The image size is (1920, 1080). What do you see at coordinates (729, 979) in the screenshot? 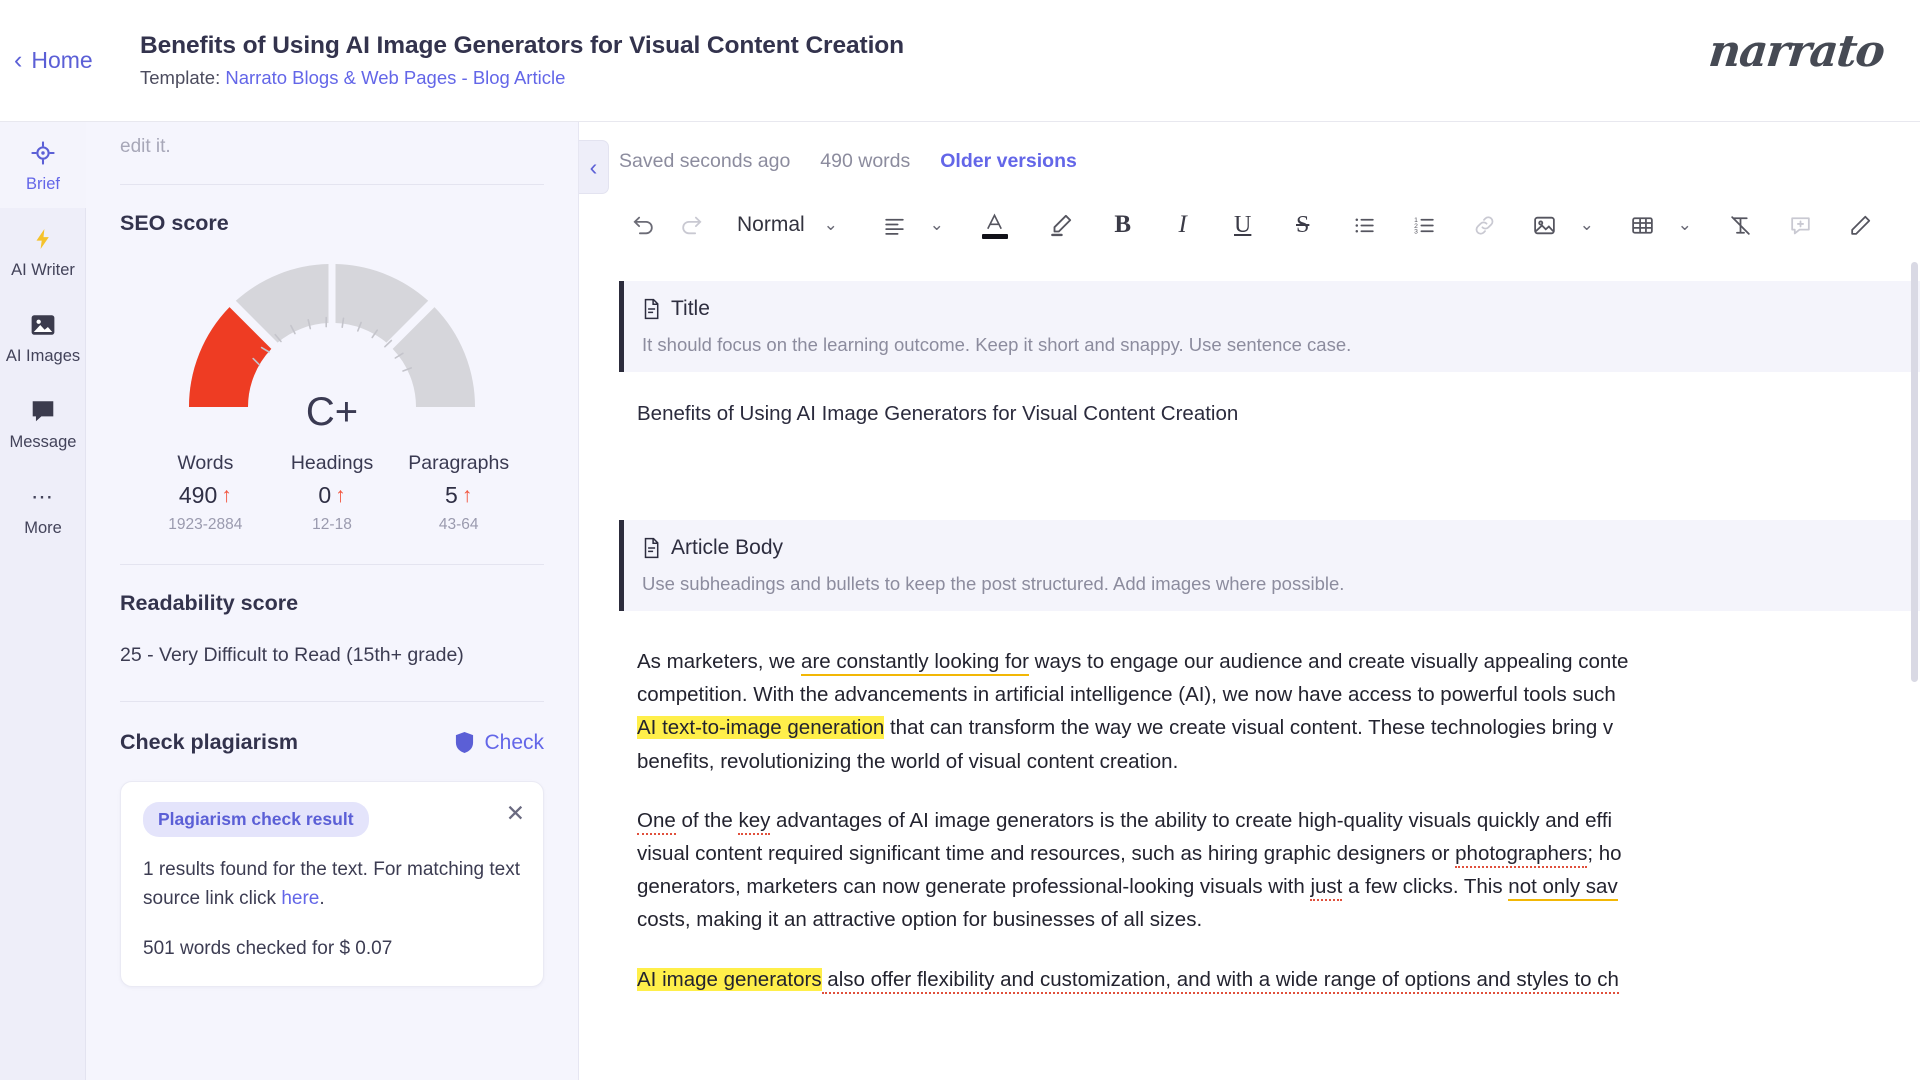
I see `highlighted-text: AI image generators` at bounding box center [729, 979].